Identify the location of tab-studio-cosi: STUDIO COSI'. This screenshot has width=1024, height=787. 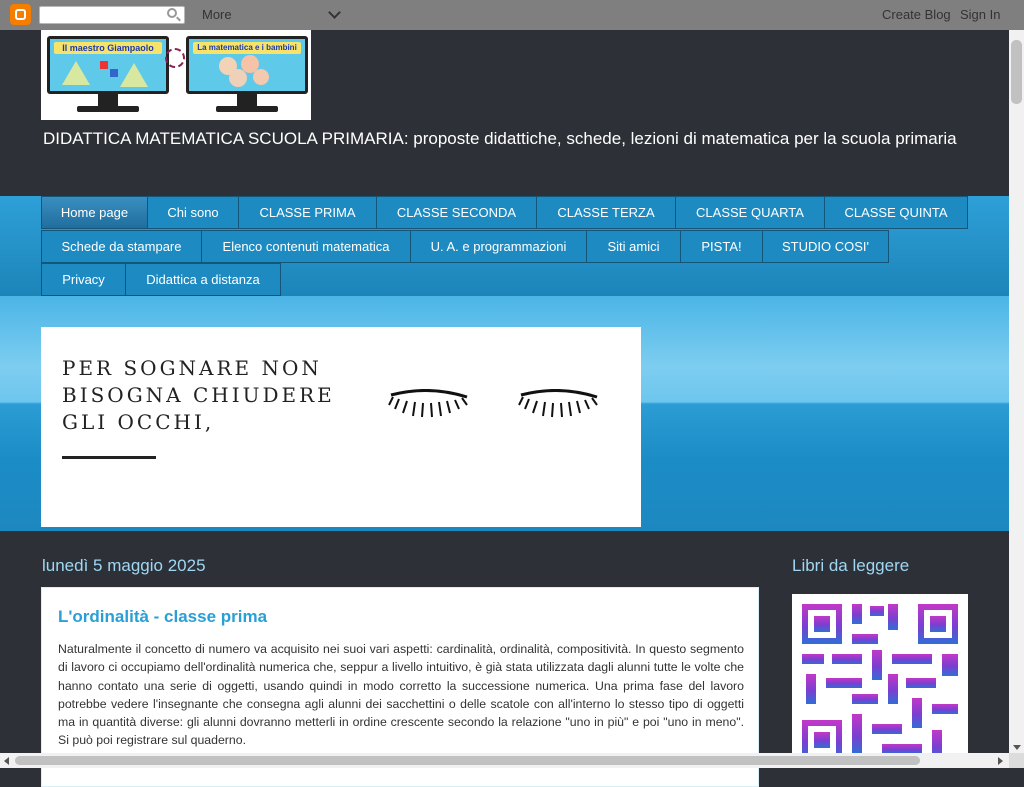
(825, 246).